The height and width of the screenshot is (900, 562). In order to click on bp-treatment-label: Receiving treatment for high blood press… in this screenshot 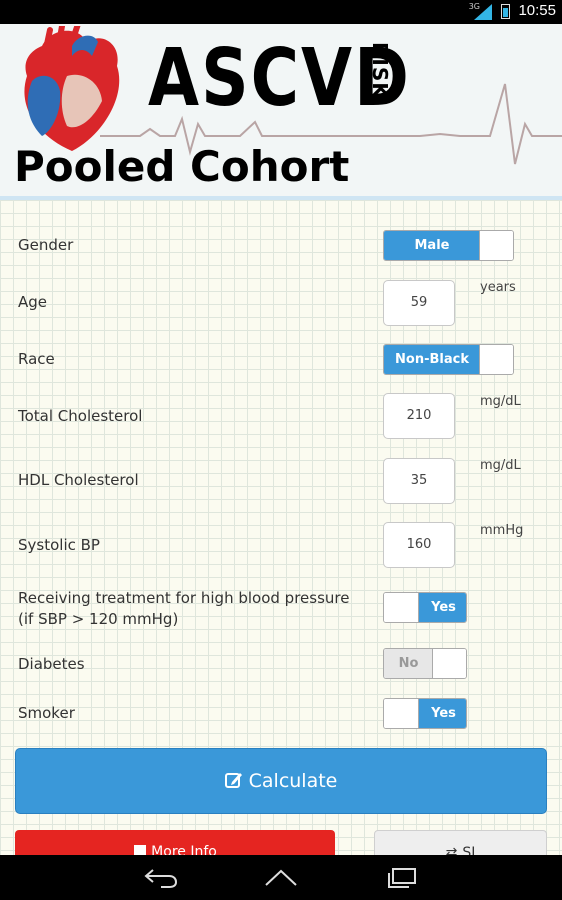, I will do `click(184, 598)`.